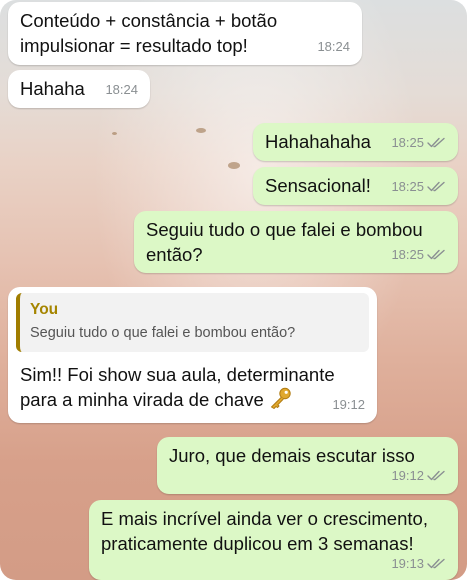 Image resolution: width=467 pixels, height=580 pixels. What do you see at coordinates (44, 309) in the screenshot?
I see `quoted-author: You` at bounding box center [44, 309].